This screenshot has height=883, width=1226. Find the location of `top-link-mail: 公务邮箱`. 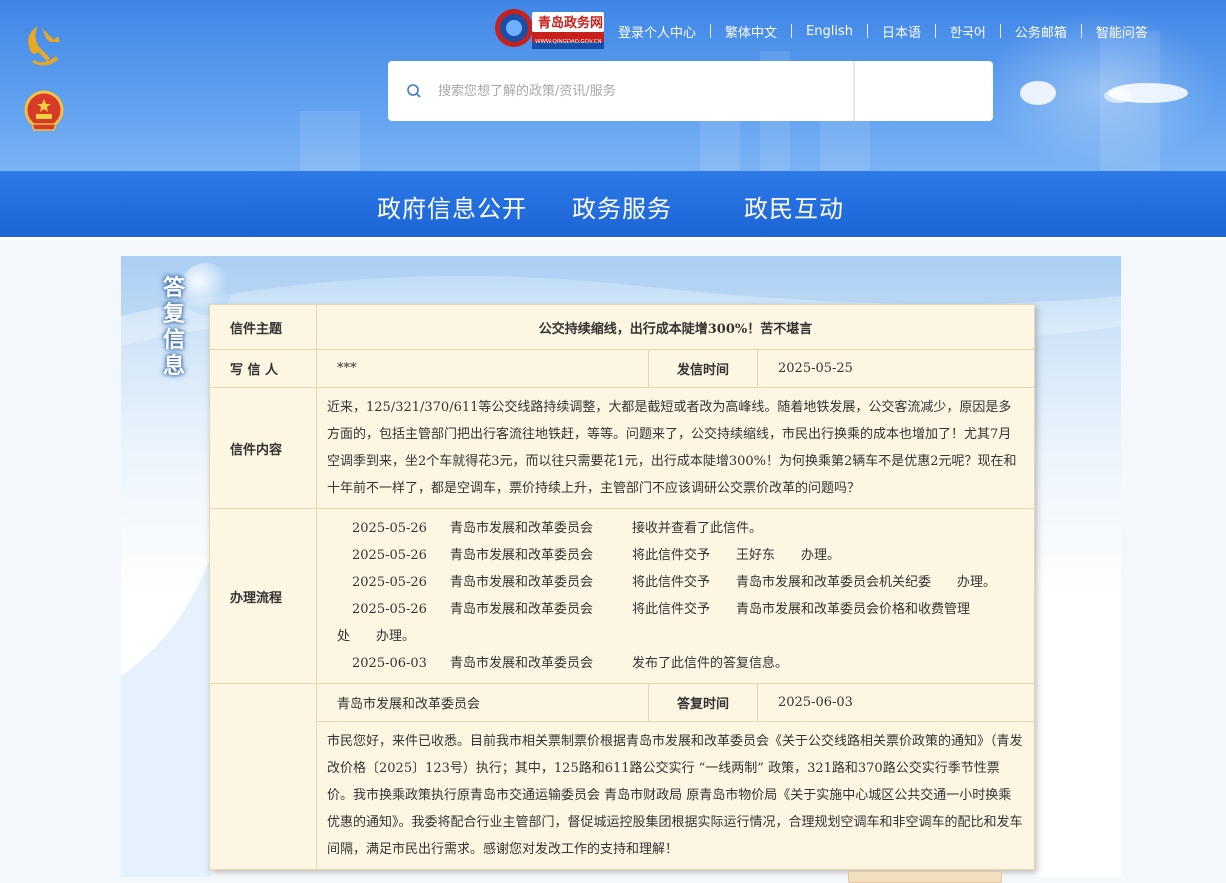

top-link-mail: 公务邮箱 is located at coordinates (1041, 31).